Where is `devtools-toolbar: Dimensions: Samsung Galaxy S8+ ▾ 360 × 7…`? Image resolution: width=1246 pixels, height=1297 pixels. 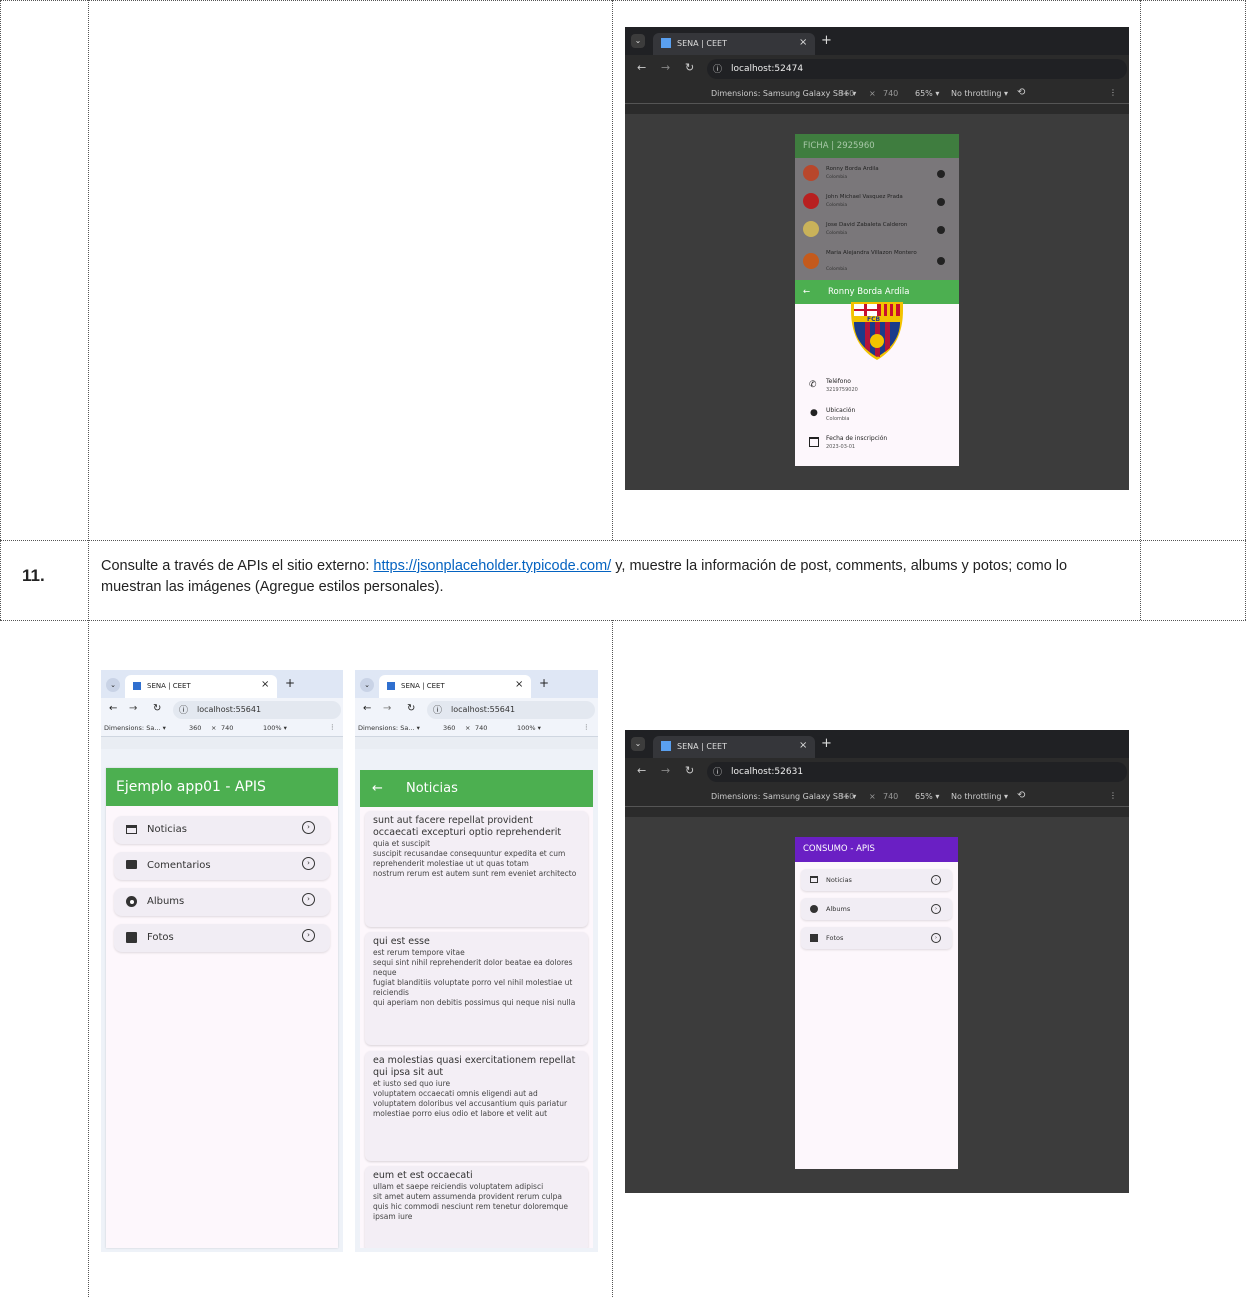
devtools-toolbar: Dimensions: Samsung Galaxy S8+ ▾ 360 × 7… is located at coordinates (877, 796).